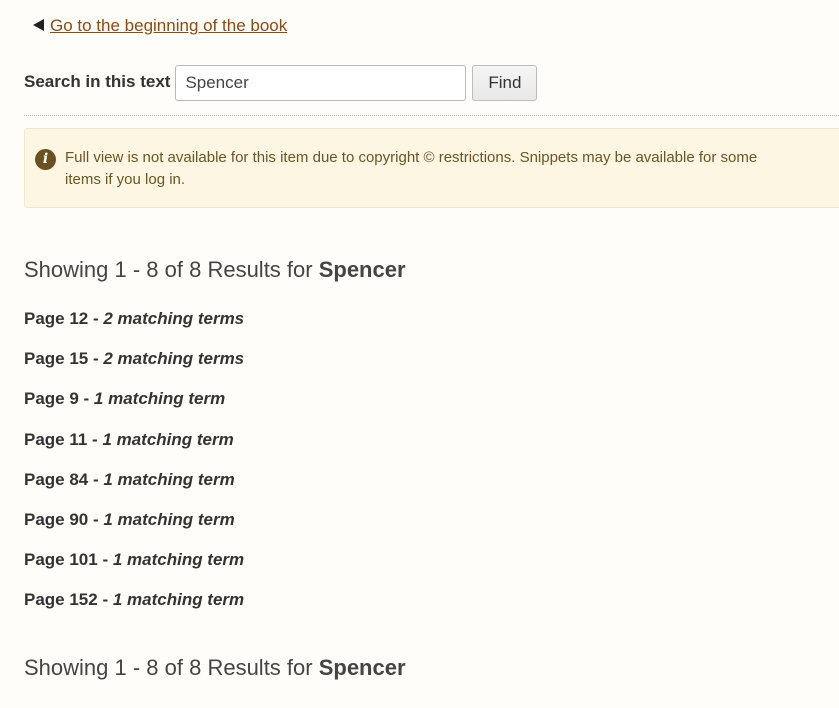  What do you see at coordinates (51, 399) in the screenshot?
I see `result-page-label: Page 9` at bounding box center [51, 399].